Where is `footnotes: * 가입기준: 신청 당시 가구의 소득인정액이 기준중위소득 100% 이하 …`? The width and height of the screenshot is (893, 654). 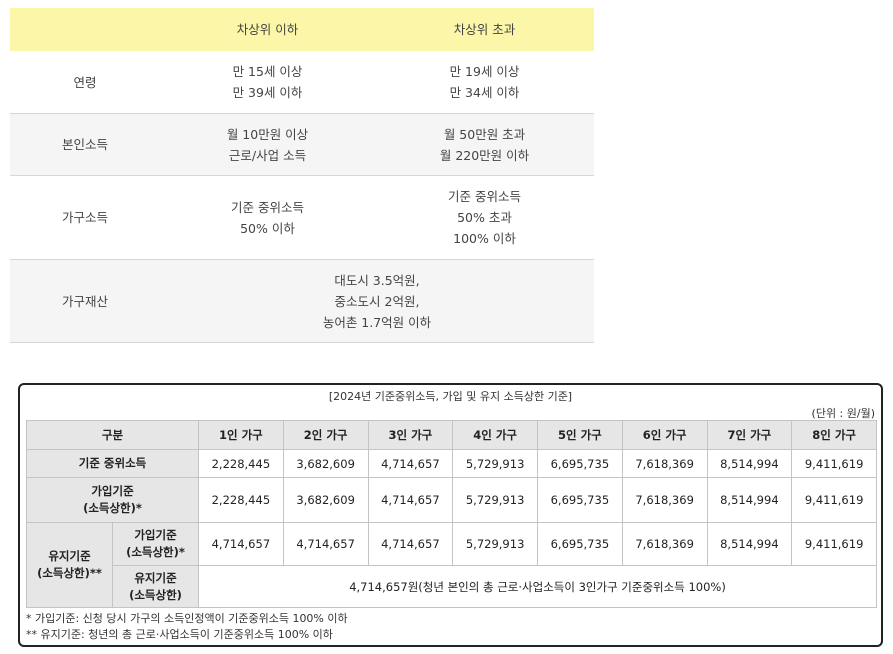
footnotes: * 가입기준: 신청 당시 가구의 소득인정액이 기준중위소득 100% 이하 … is located at coordinates (187, 627).